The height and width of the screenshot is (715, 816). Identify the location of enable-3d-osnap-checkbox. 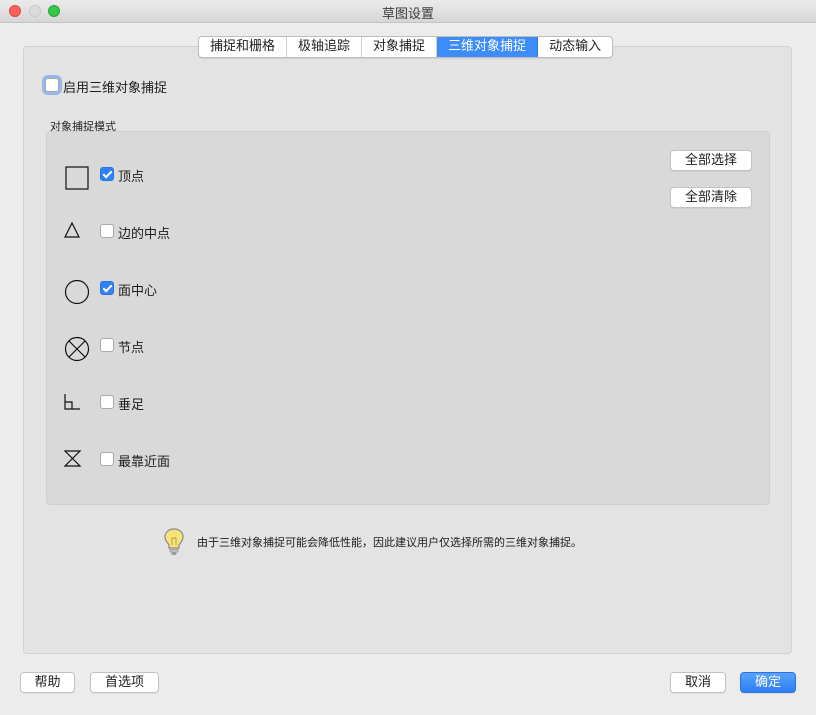
(52, 85).